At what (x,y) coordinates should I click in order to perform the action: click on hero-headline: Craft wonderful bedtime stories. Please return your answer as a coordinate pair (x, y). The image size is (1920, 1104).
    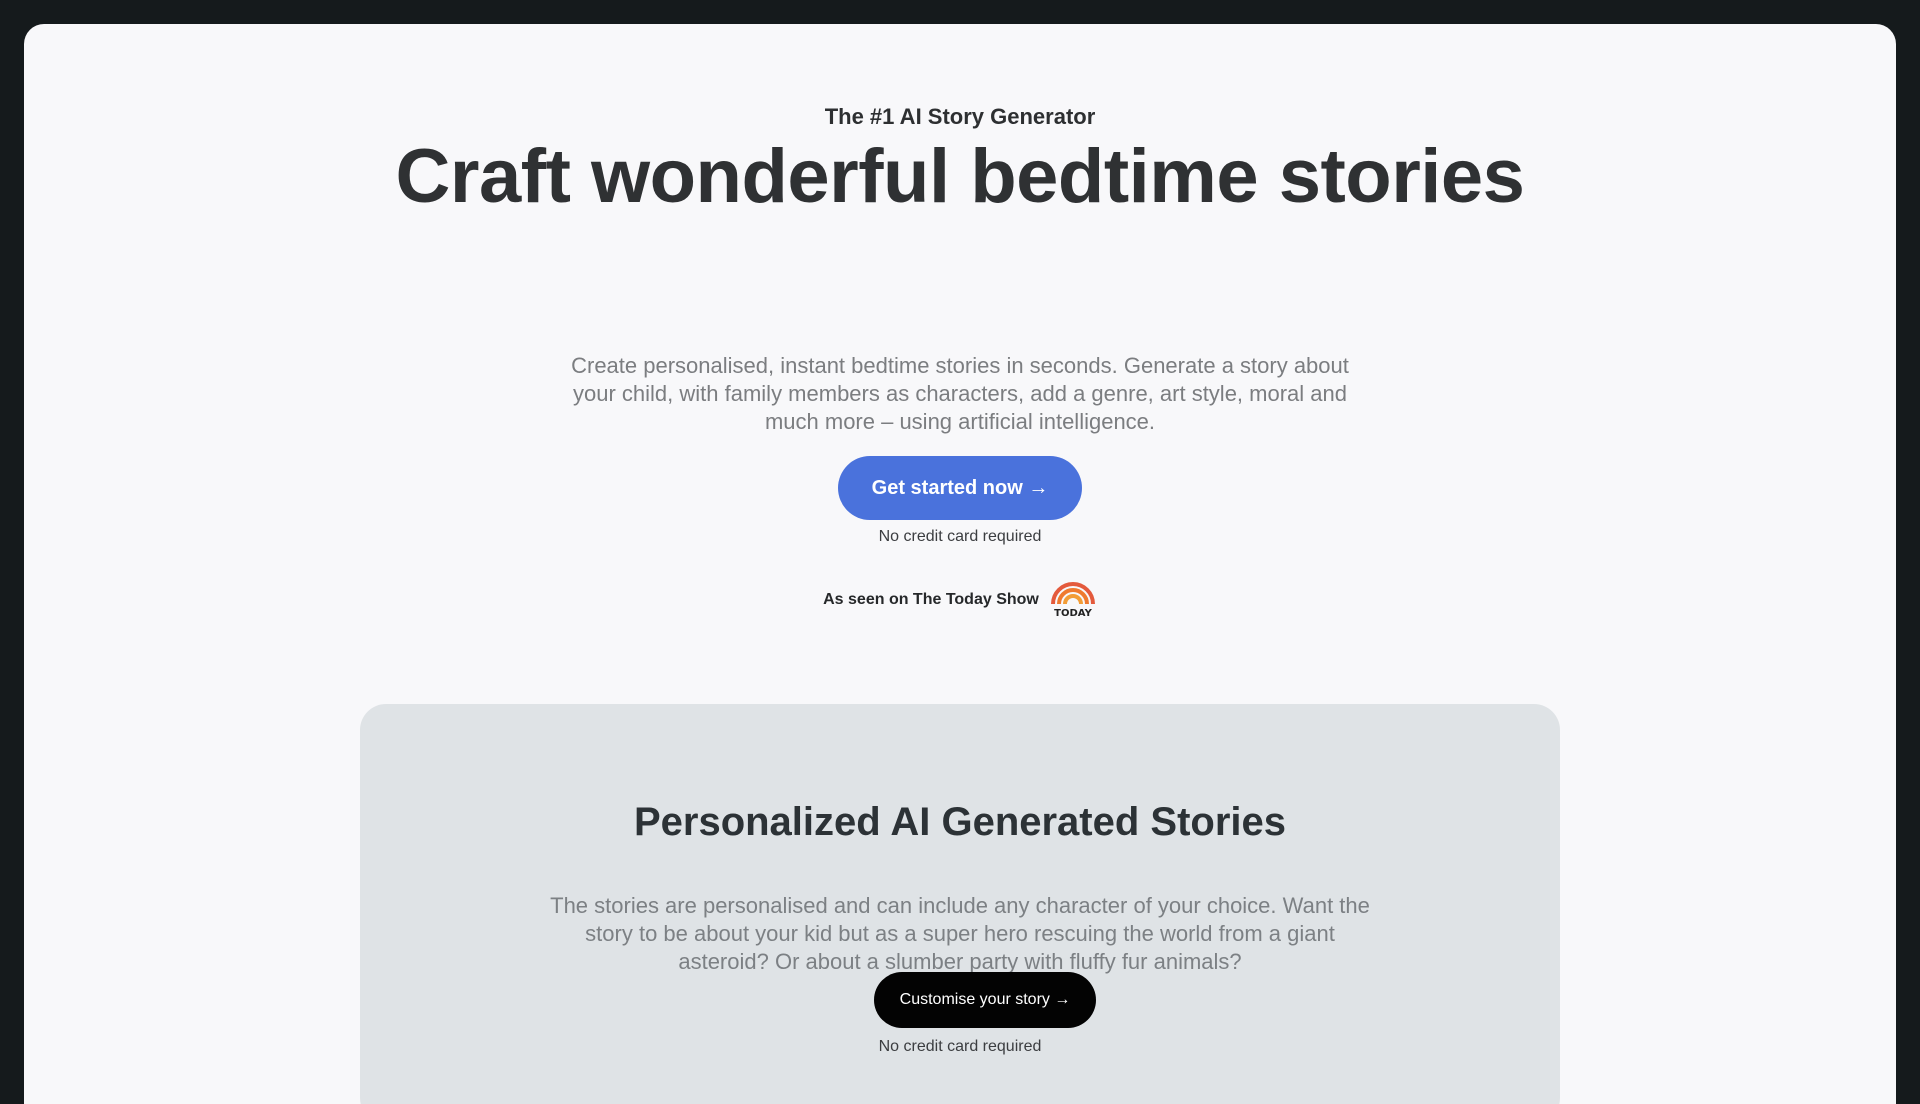
    Looking at the image, I should click on (960, 176).